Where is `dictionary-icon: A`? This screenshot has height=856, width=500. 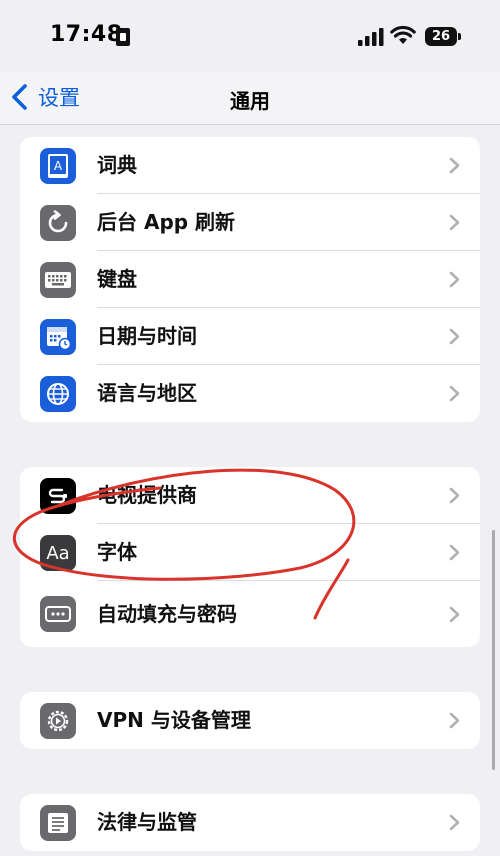 dictionary-icon: A is located at coordinates (58, 166).